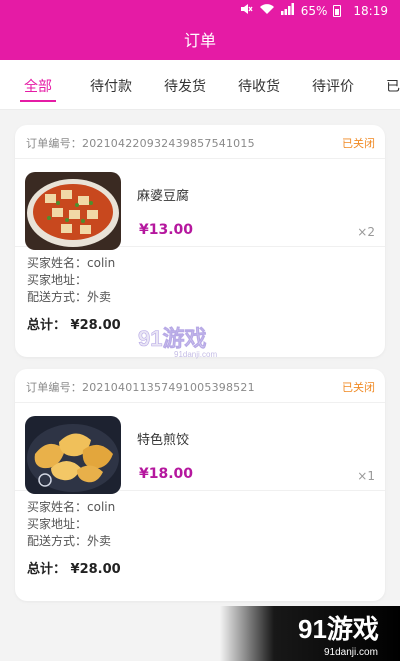 This screenshot has width=400, height=661. I want to click on mute-icon, so click(246, 10).